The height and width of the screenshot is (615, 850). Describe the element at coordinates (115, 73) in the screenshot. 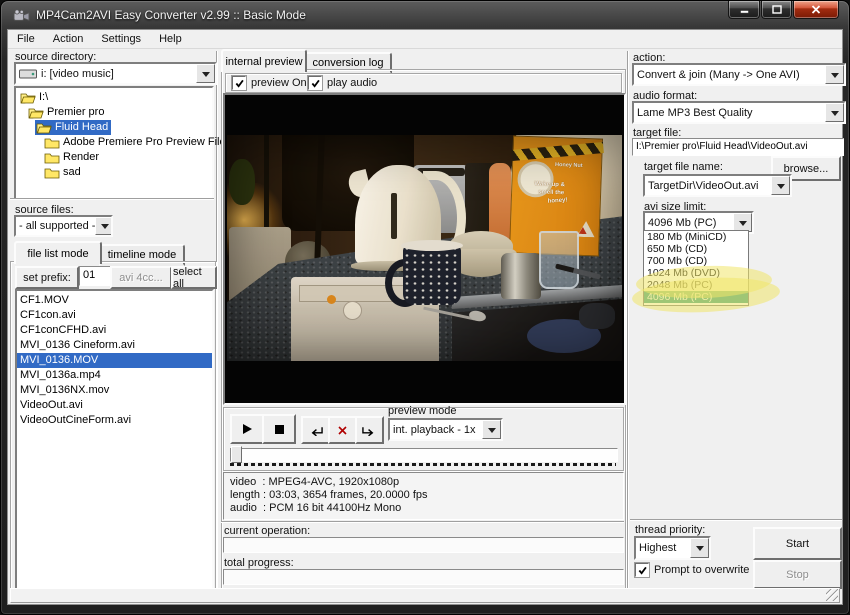

I see `source-directory-combo: i: [video music]` at that location.